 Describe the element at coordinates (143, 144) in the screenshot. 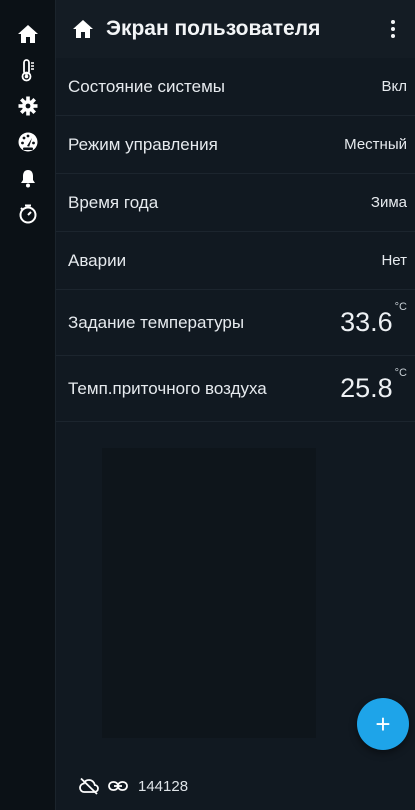

I see `row-label: Режим управления` at that location.